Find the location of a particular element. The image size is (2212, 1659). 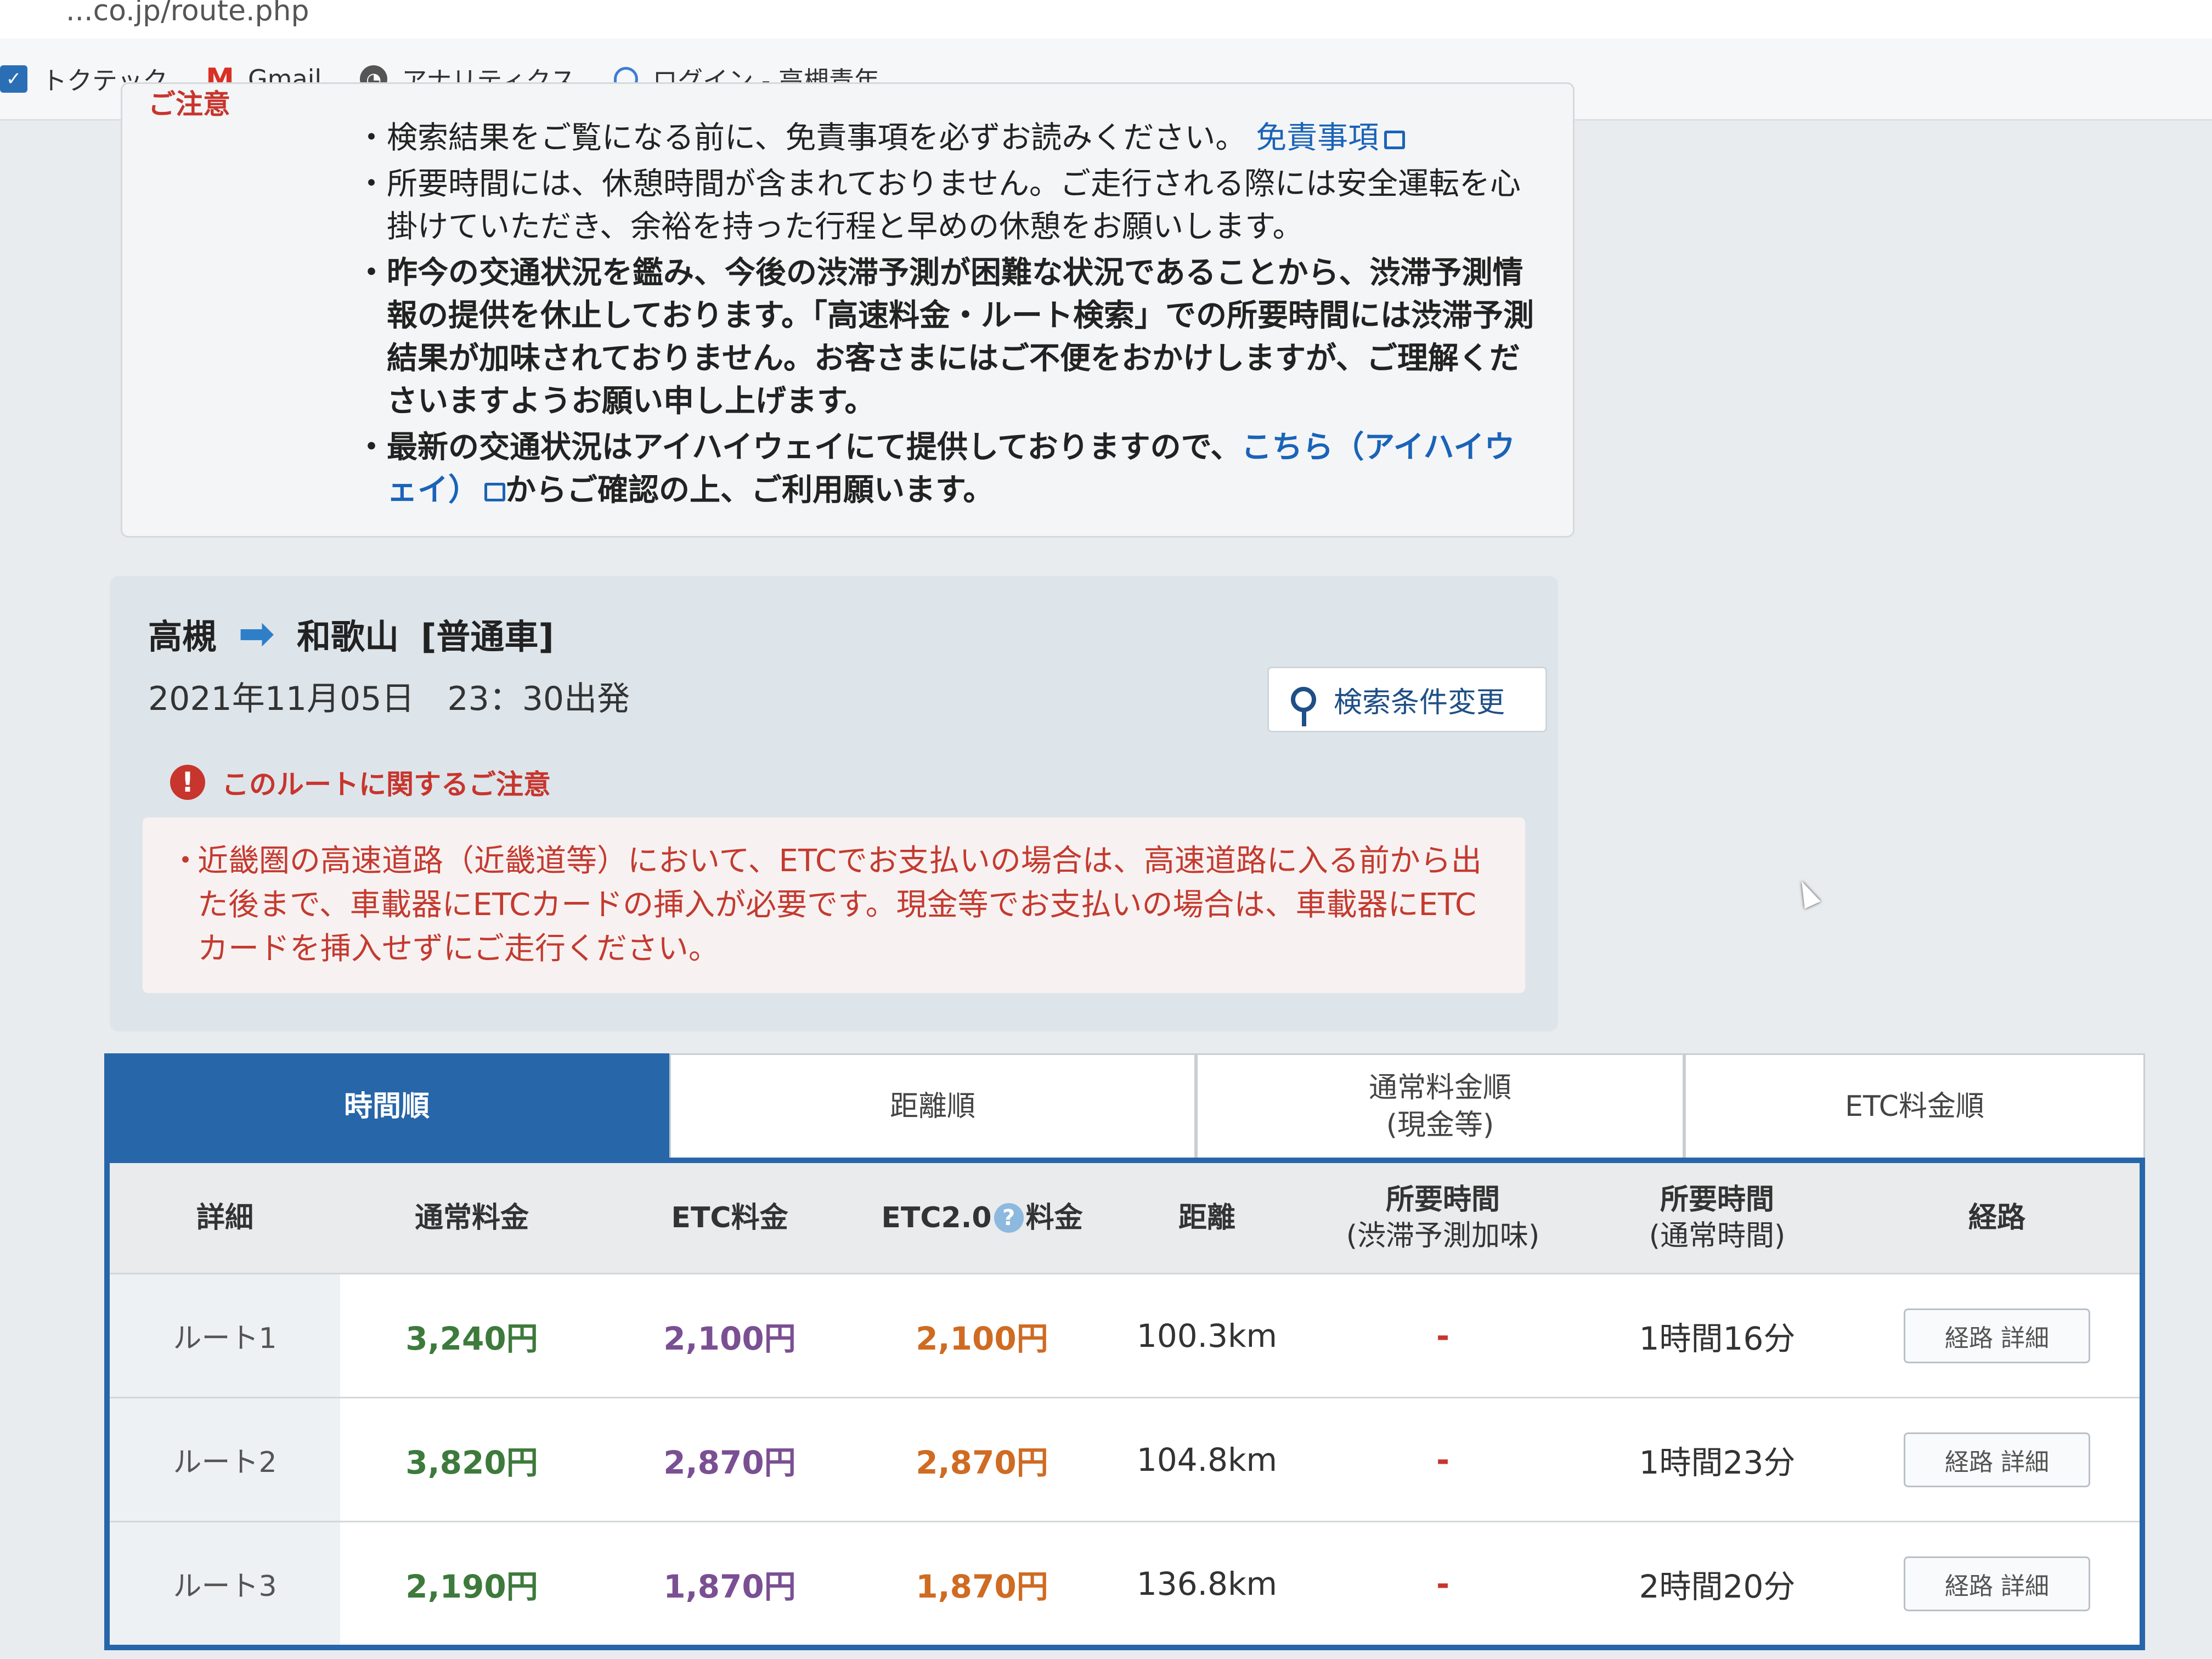

normal-fee: 3,240円 is located at coordinates (472, 1338).